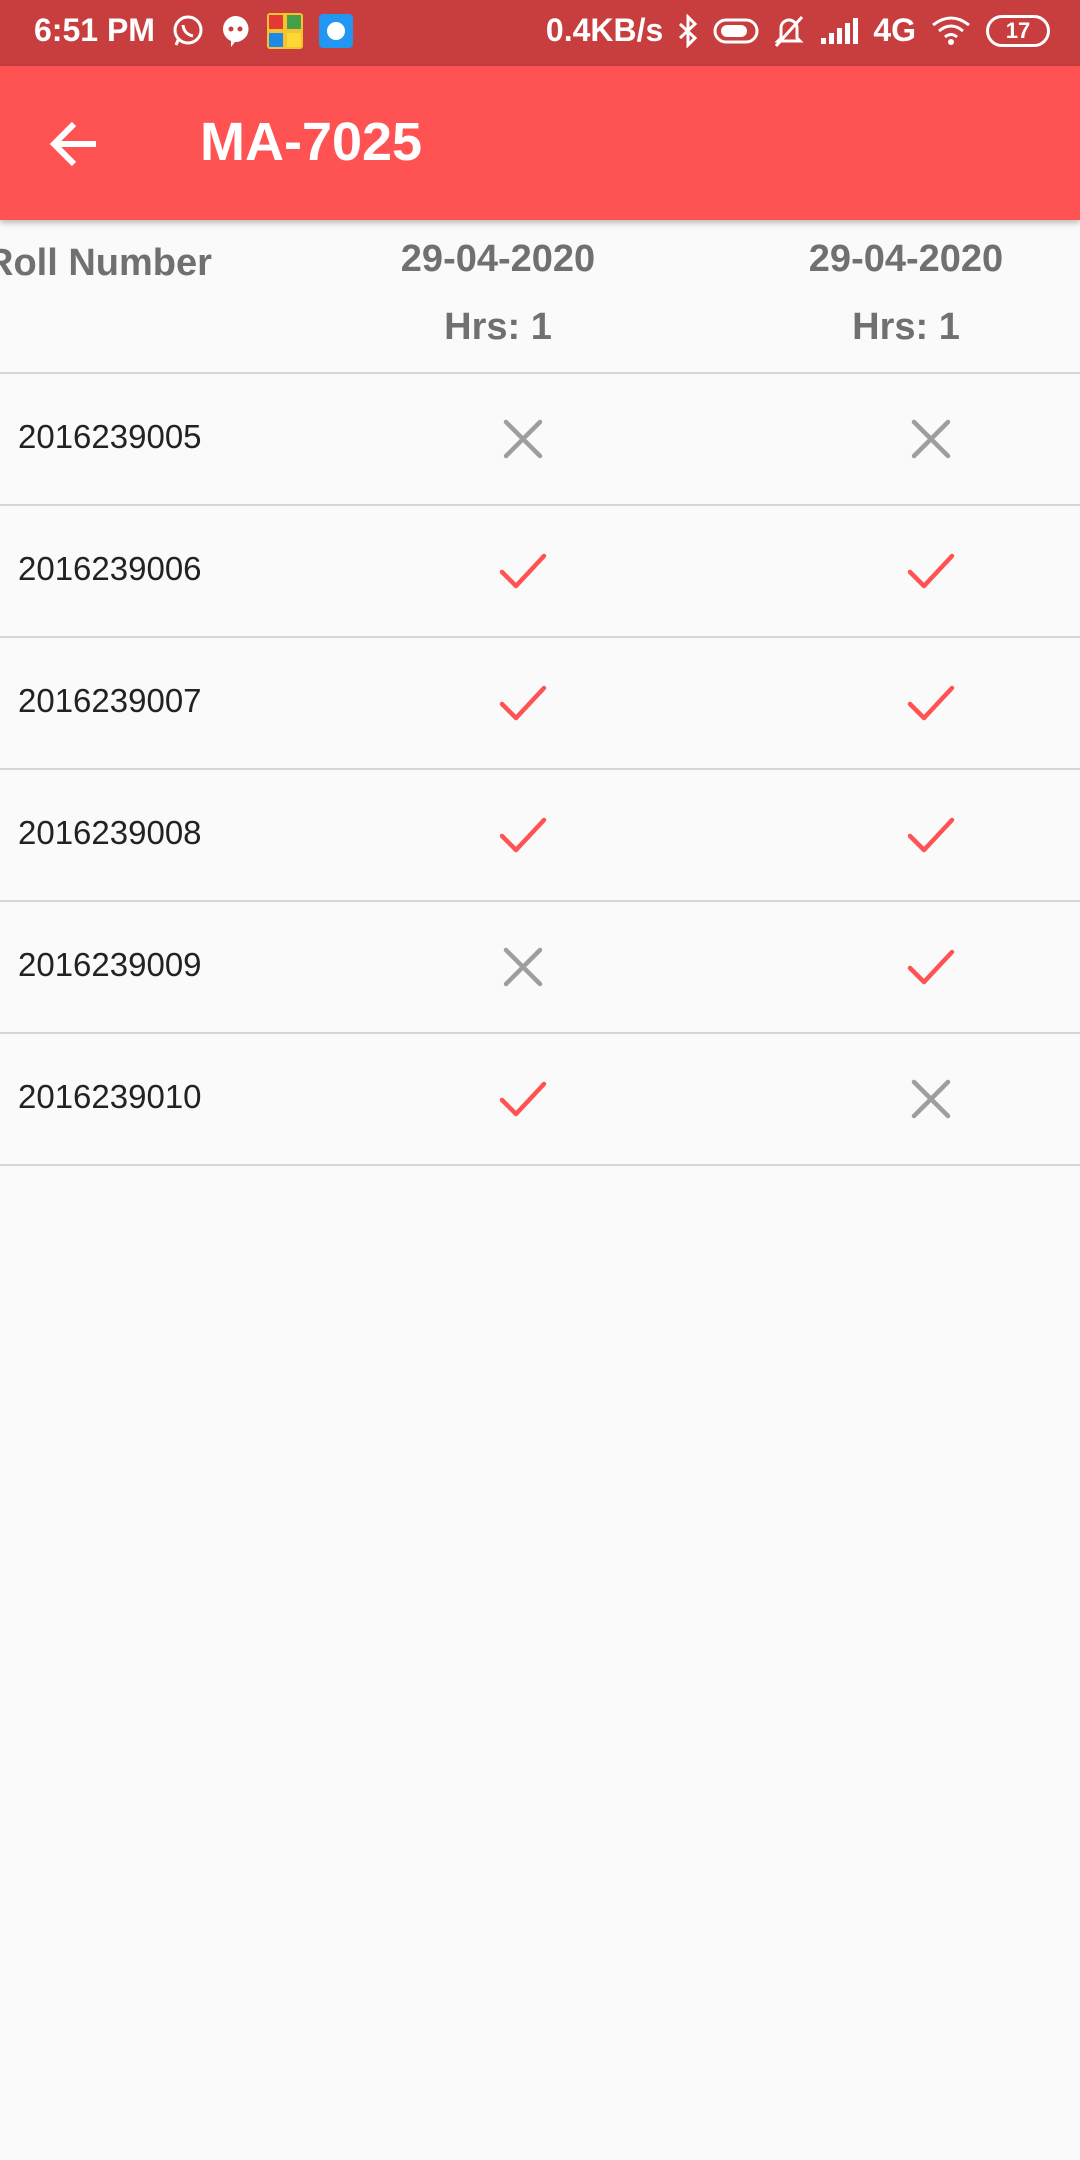 The image size is (1080, 2160). What do you see at coordinates (498, 259) in the screenshot?
I see `date-header-1: 29-04-2020` at bounding box center [498, 259].